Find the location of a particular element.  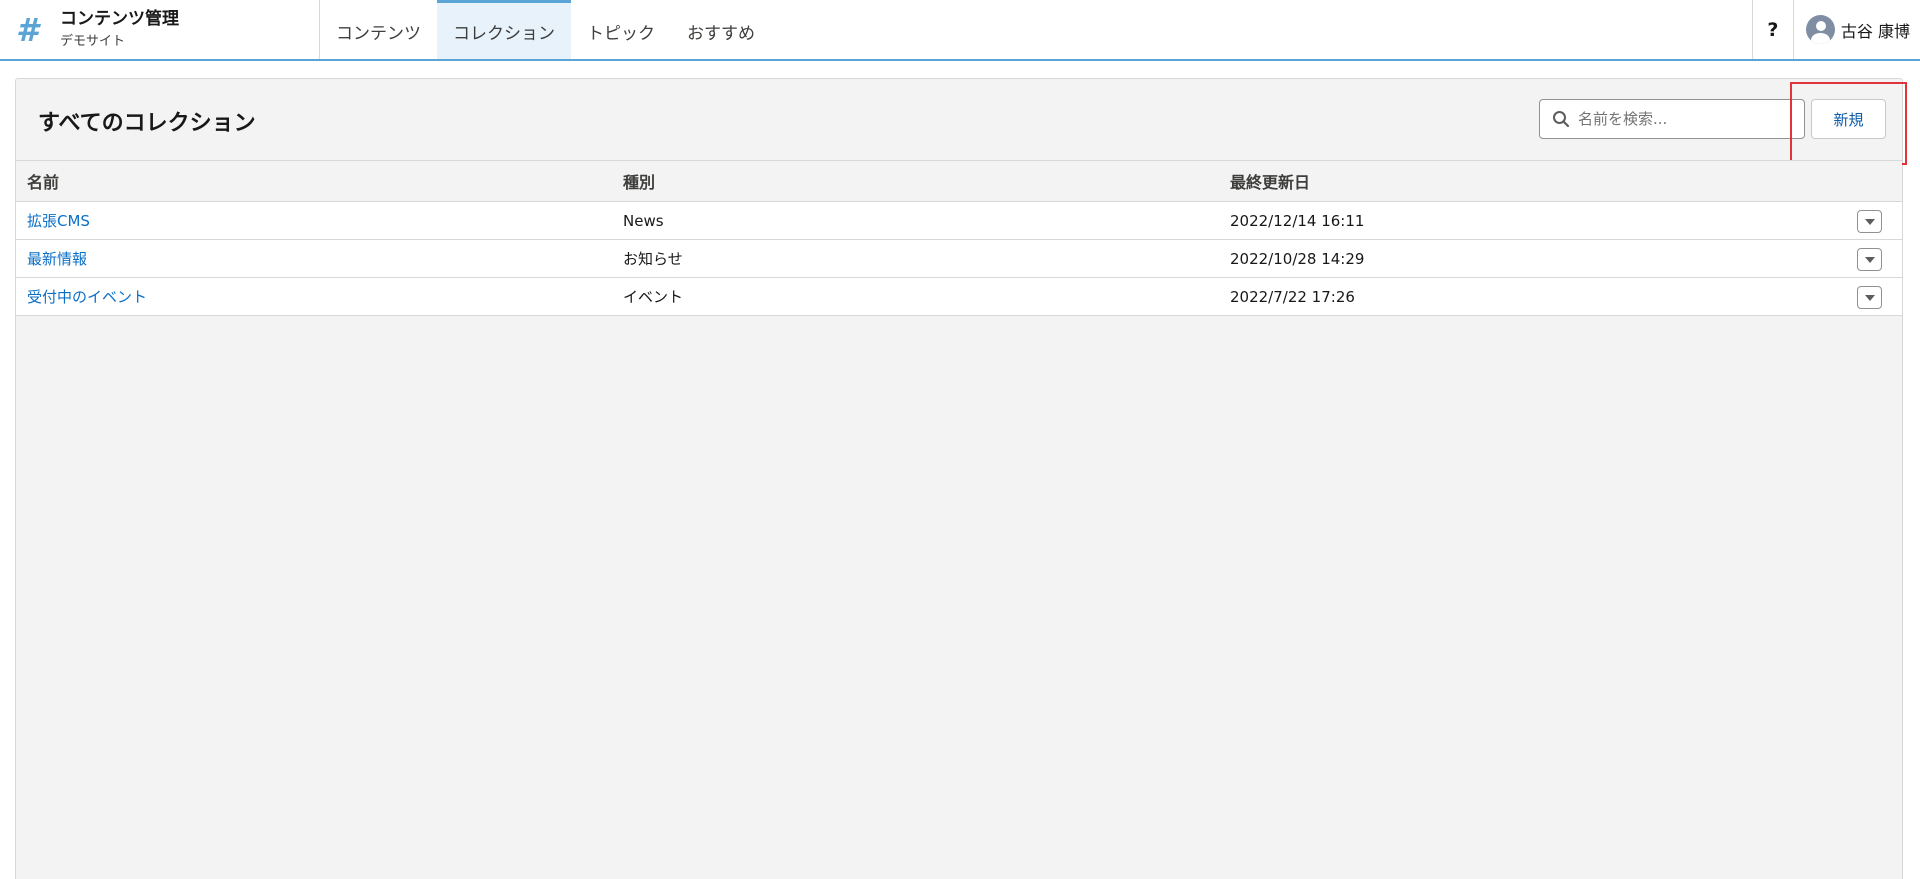

tab-recommendations: おすすめ is located at coordinates (721, 29).